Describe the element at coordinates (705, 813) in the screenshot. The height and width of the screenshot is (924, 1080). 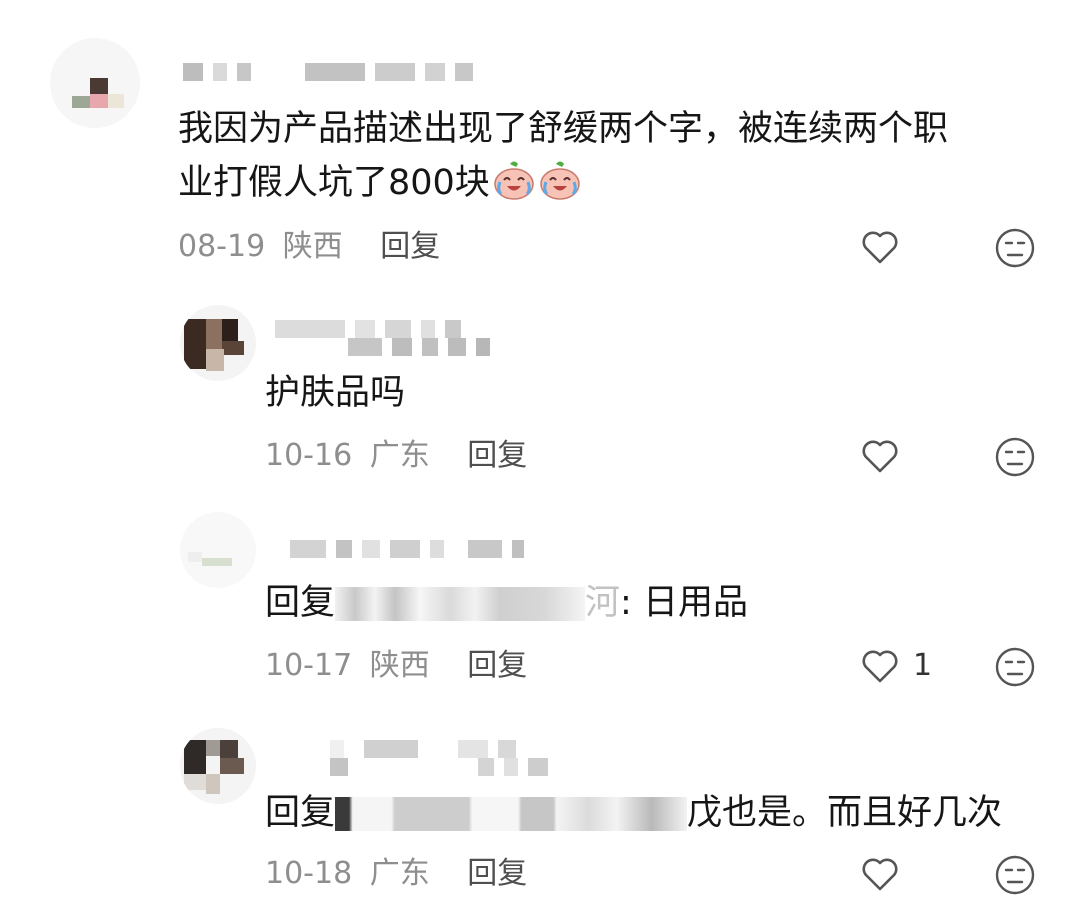
I see `mentioned-username-tail: 戊` at that location.